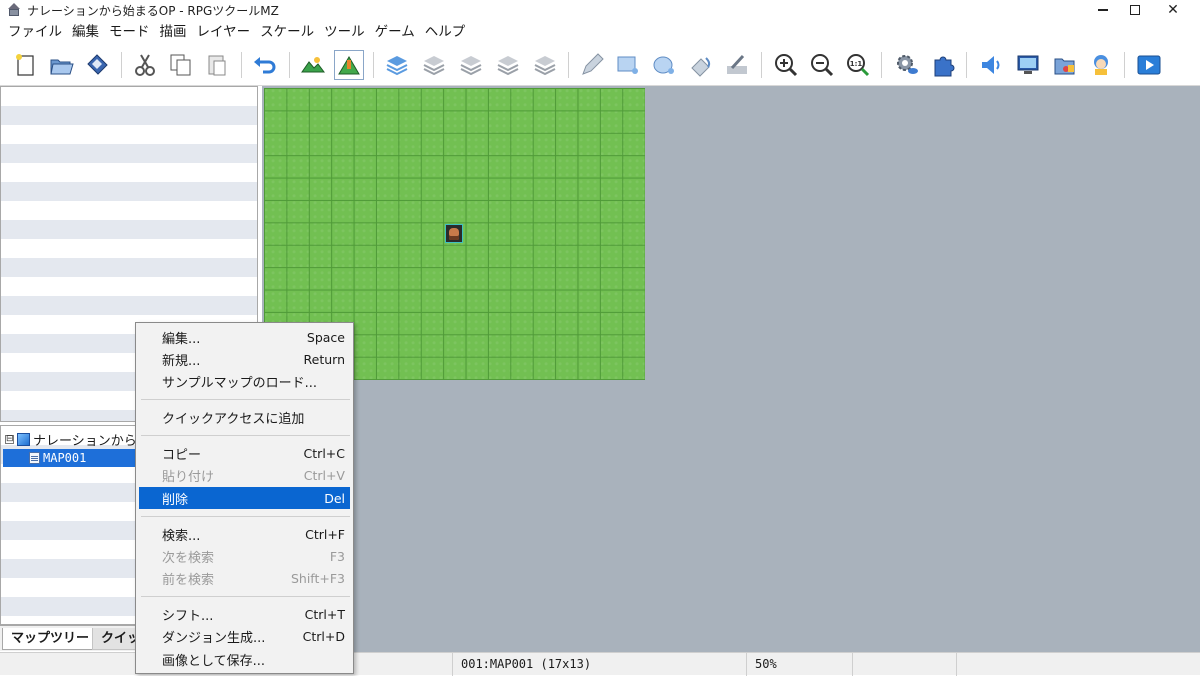 The width and height of the screenshot is (1200, 676). I want to click on title-bar: ナレーションから始まるOP - RPGツクールMZ ✕, so click(600, 10).